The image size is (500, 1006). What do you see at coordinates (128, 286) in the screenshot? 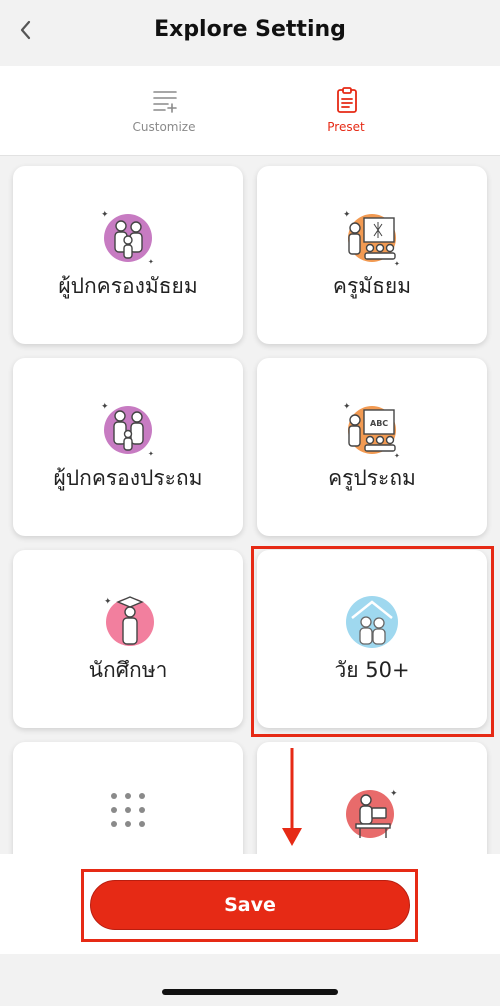
I see `preset-label: ผู้ปกครองมัธยม` at bounding box center [128, 286].